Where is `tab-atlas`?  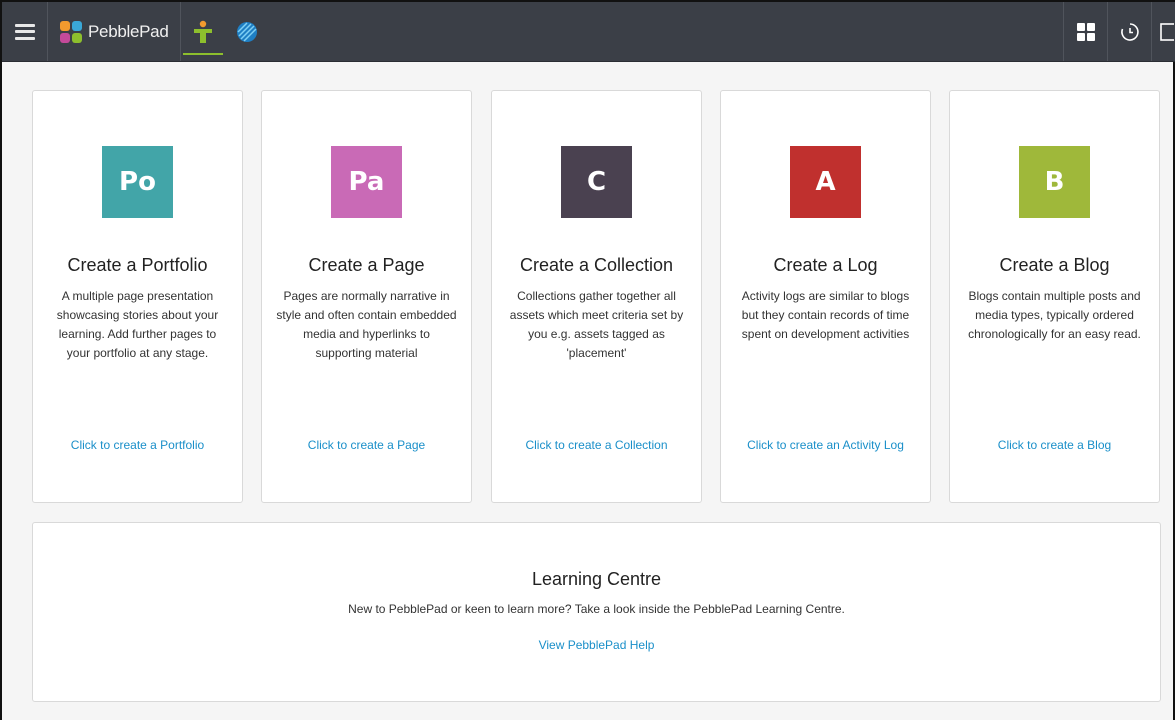 tab-atlas is located at coordinates (247, 31).